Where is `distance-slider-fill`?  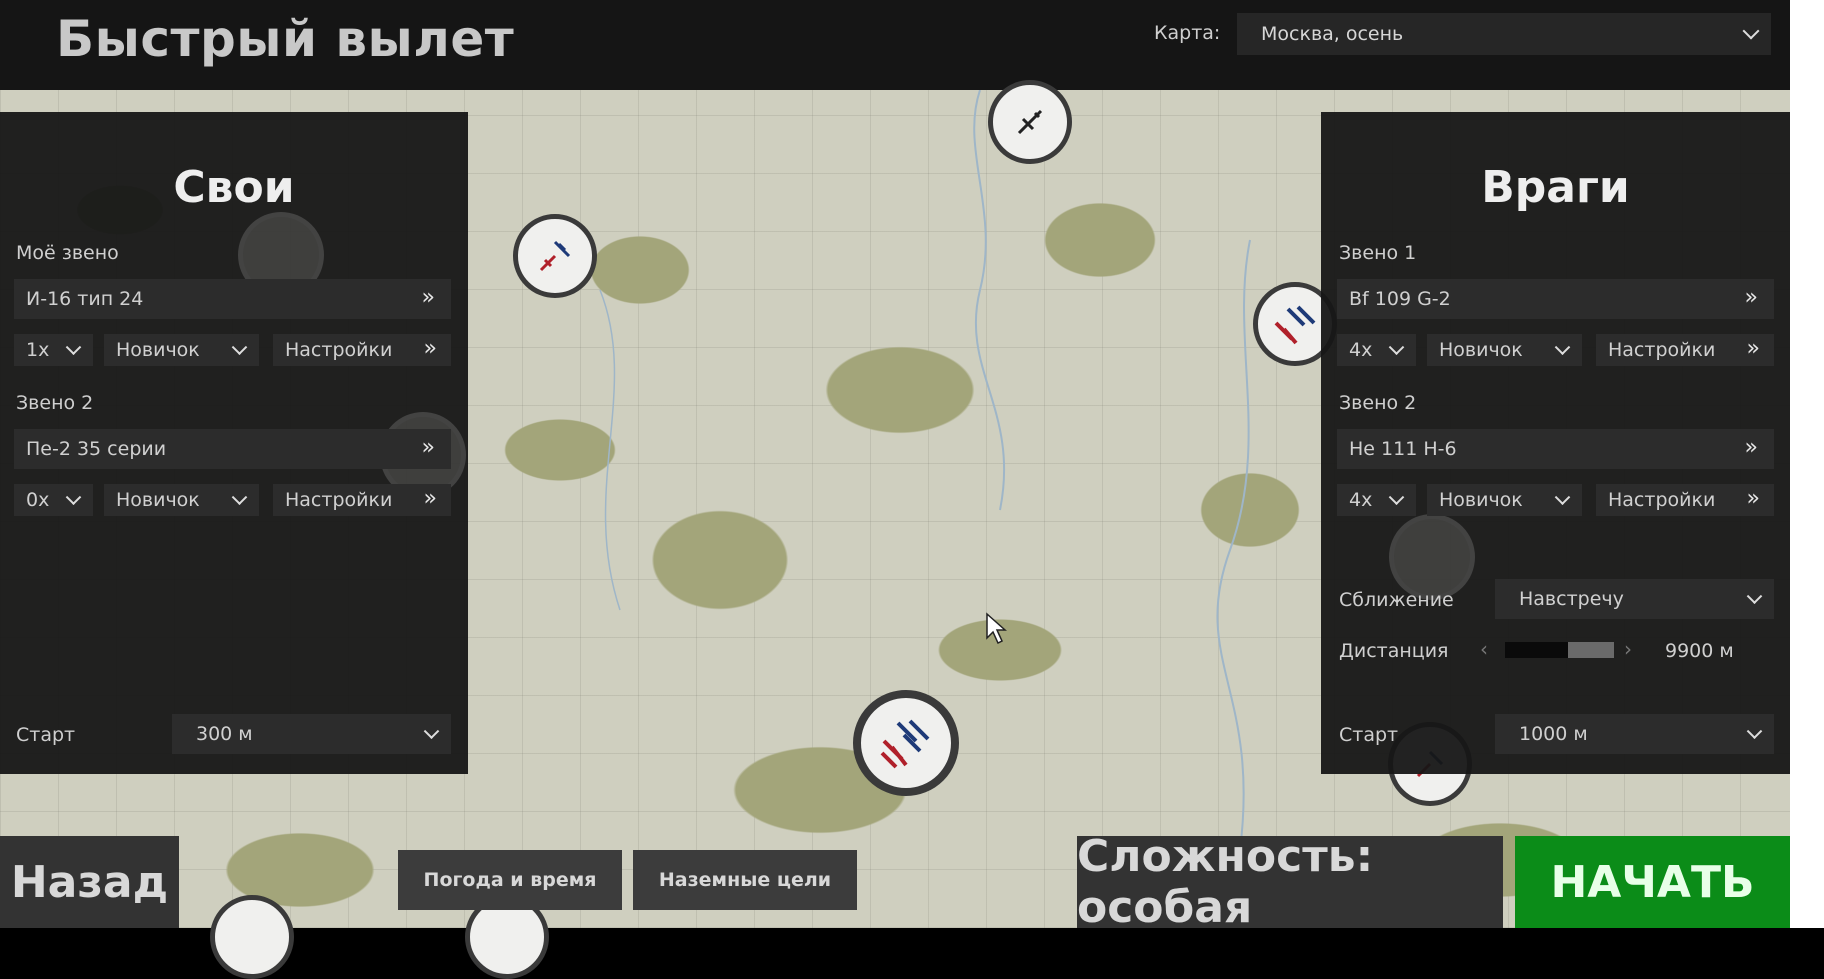 distance-slider-fill is located at coordinates (1591, 650).